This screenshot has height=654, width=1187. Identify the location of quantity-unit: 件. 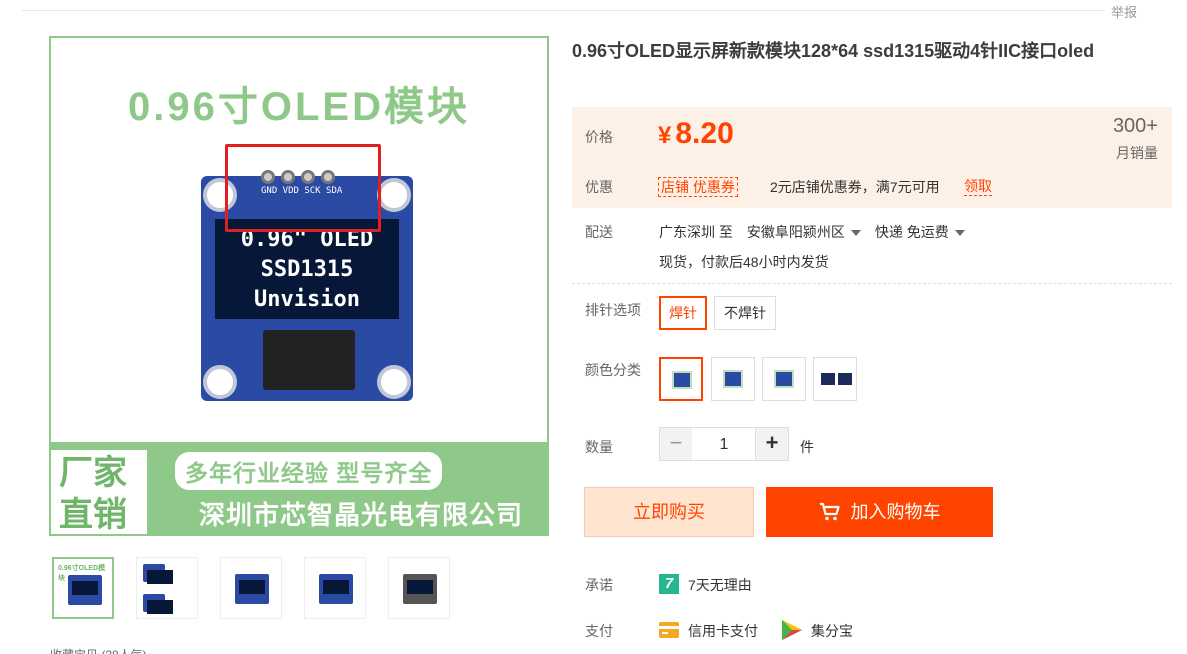
(807, 447).